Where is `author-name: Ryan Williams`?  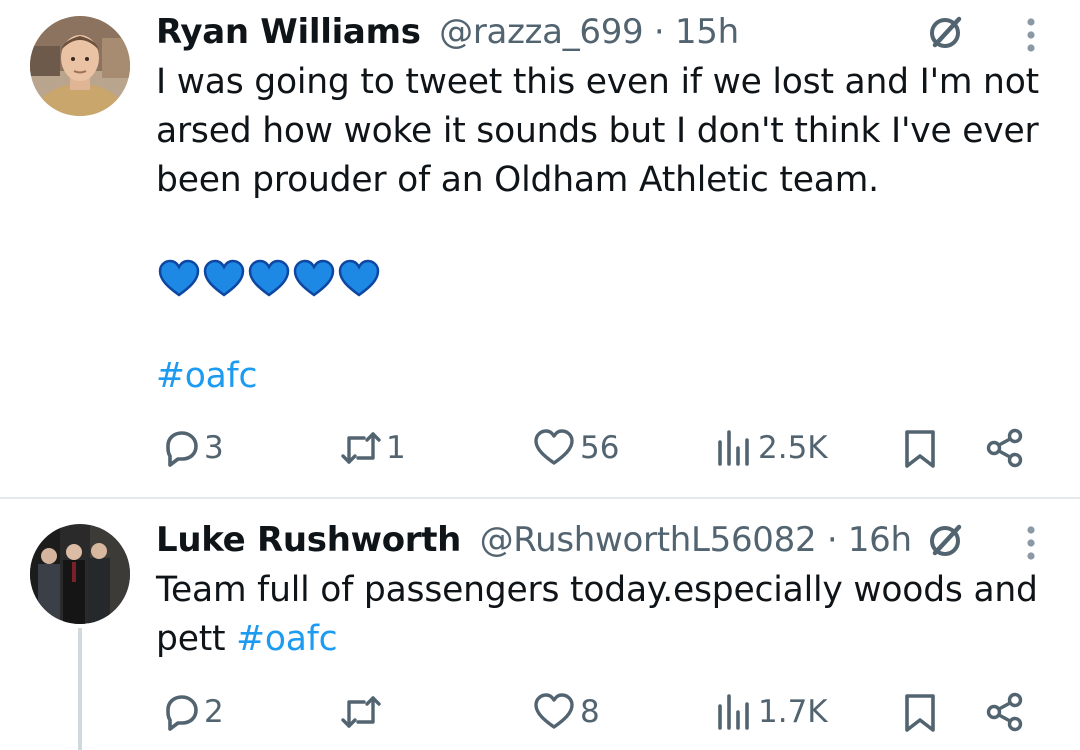
author-name: Ryan Williams is located at coordinates (288, 32).